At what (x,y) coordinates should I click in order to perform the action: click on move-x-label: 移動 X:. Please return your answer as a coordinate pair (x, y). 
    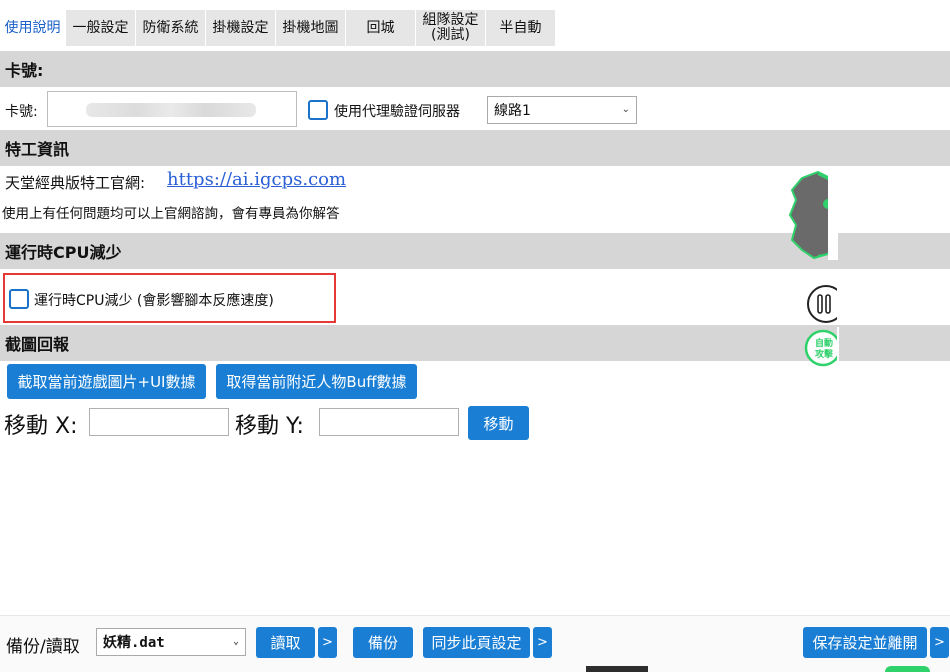
    Looking at the image, I should click on (41, 426).